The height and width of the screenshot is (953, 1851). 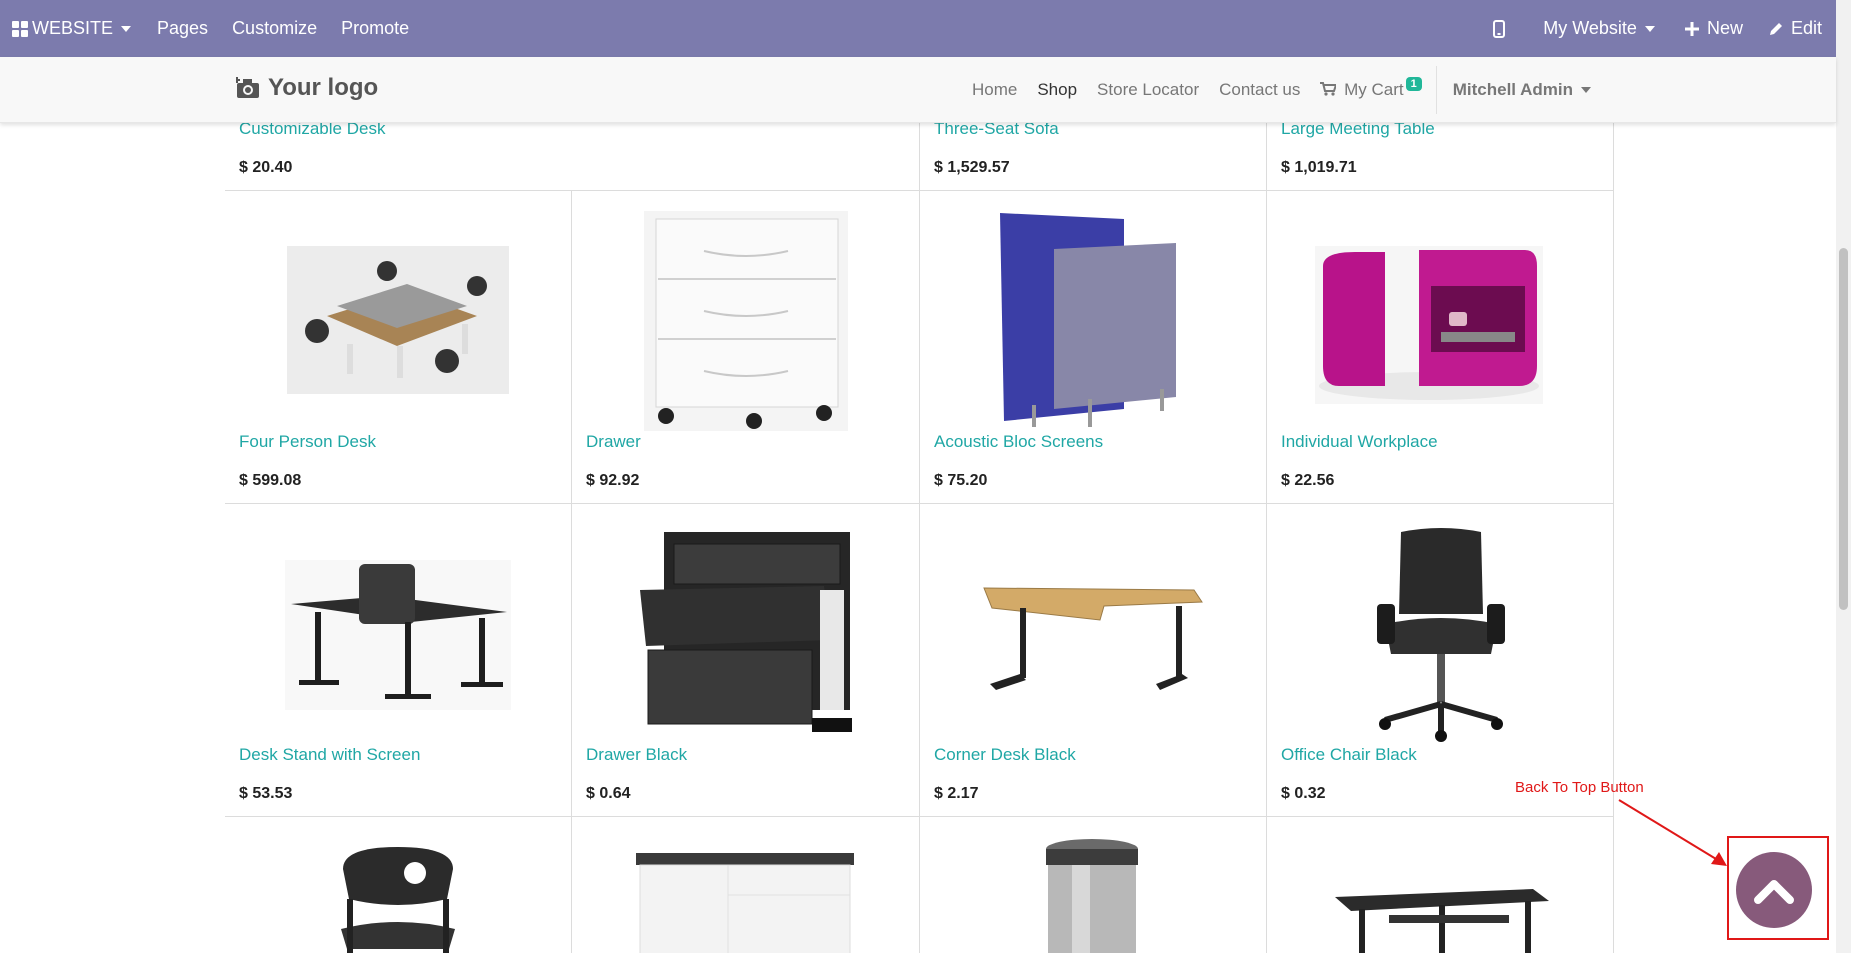 What do you see at coordinates (1329, 89) in the screenshot?
I see `shopping-cart-icon` at bounding box center [1329, 89].